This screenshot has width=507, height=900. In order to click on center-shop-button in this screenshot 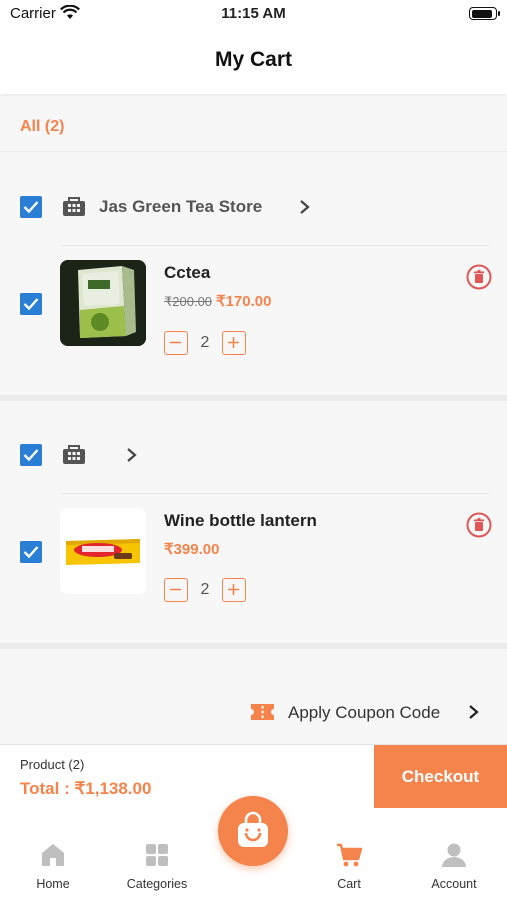, I will do `click(253, 831)`.